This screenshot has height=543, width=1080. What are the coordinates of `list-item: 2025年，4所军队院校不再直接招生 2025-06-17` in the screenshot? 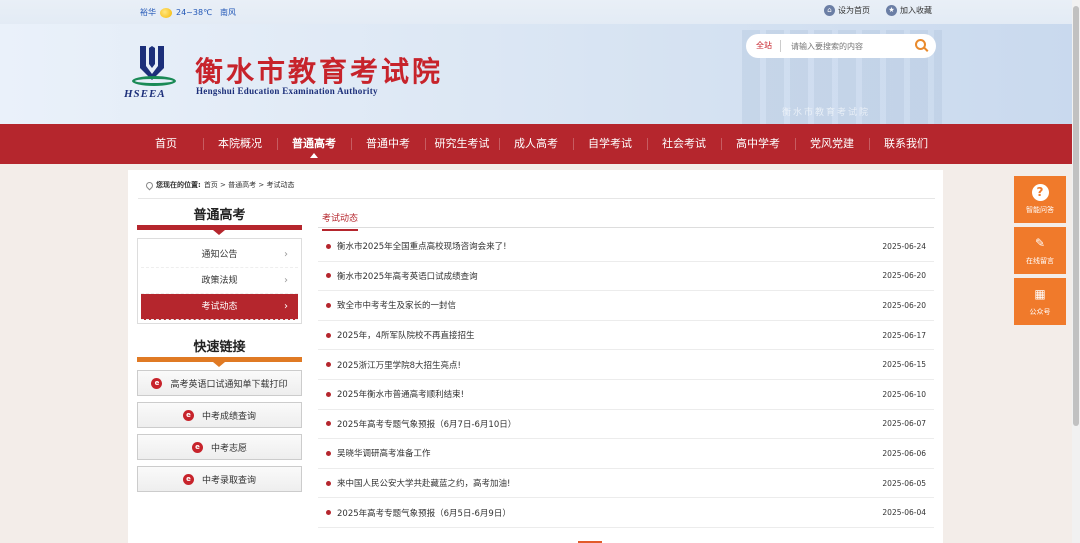 It's located at (626, 336).